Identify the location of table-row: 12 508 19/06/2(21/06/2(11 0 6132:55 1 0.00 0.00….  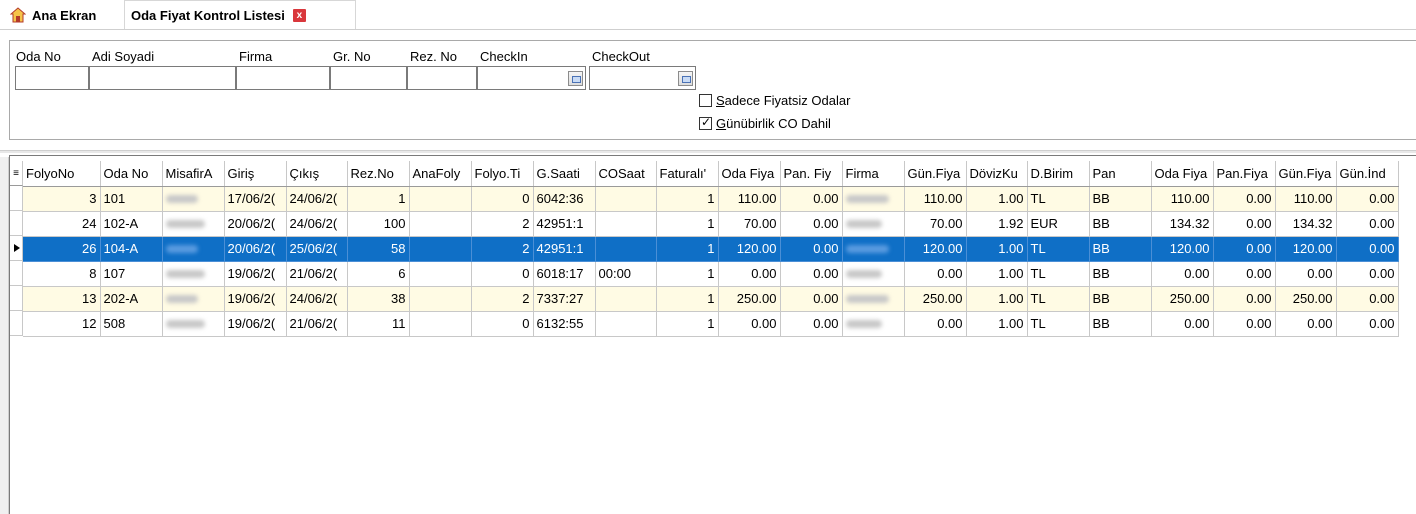
(711, 324).